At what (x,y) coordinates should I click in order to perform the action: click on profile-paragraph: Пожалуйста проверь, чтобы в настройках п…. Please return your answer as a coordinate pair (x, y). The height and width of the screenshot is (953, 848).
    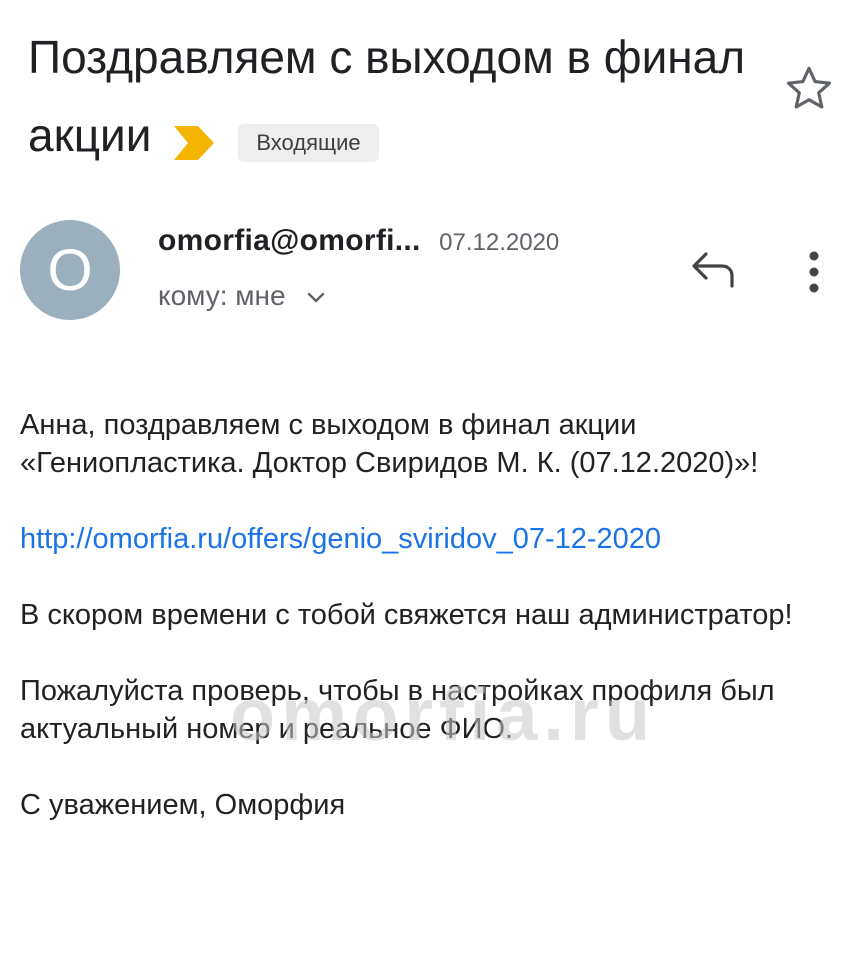
    Looking at the image, I should click on (397, 710).